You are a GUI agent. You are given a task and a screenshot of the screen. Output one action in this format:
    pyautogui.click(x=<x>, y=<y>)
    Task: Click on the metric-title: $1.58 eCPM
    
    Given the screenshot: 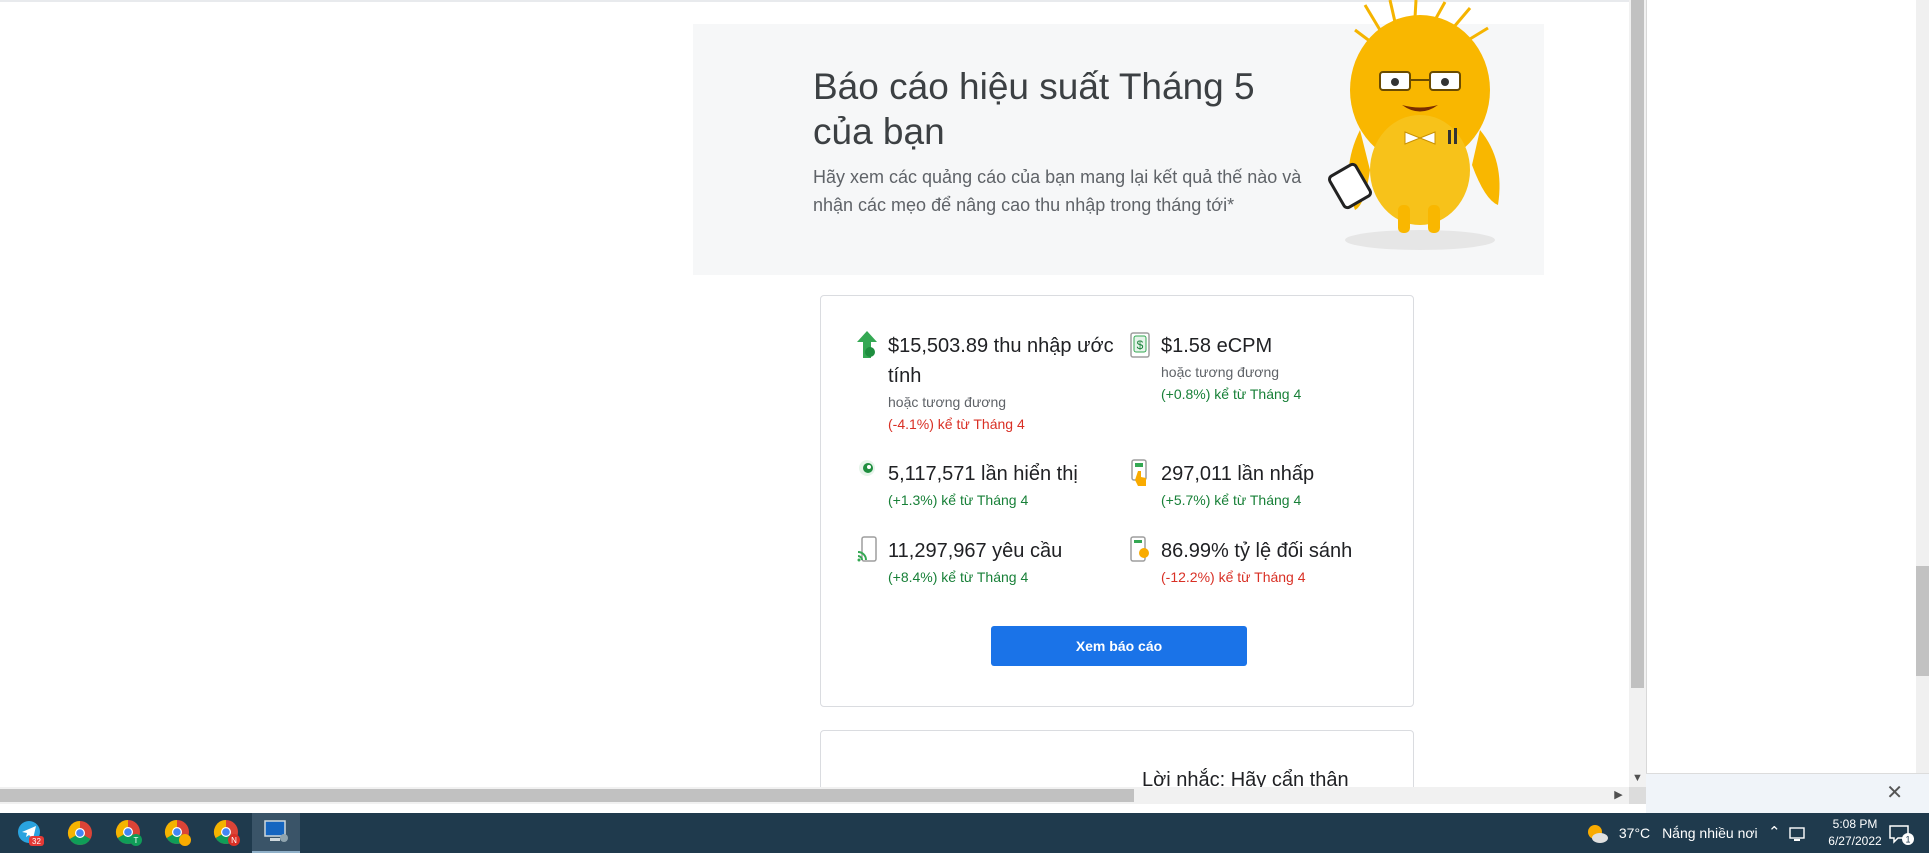 What is the action you would take?
    pyautogui.click(x=1217, y=346)
    